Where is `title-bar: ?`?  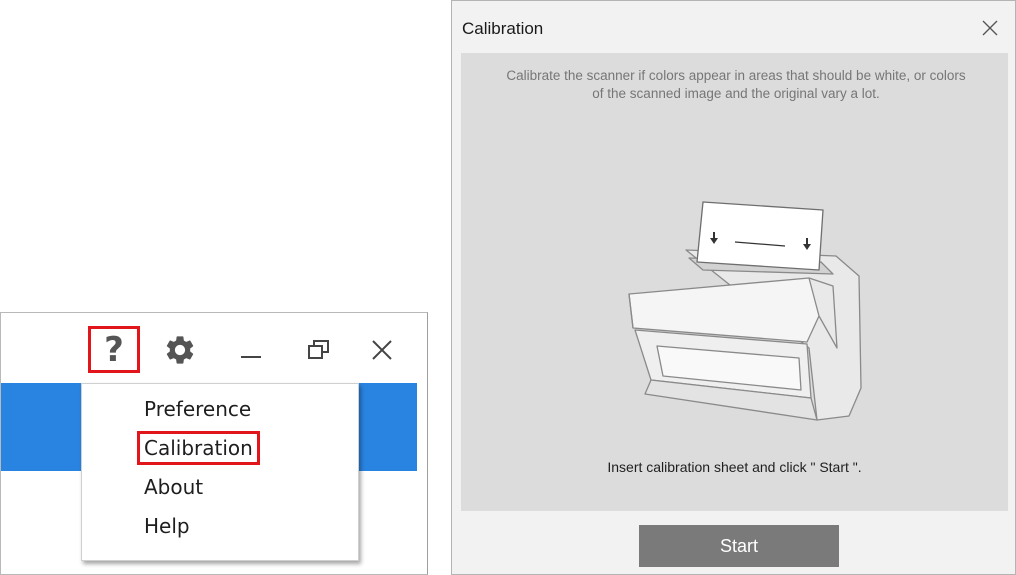 title-bar: ? is located at coordinates (214, 351).